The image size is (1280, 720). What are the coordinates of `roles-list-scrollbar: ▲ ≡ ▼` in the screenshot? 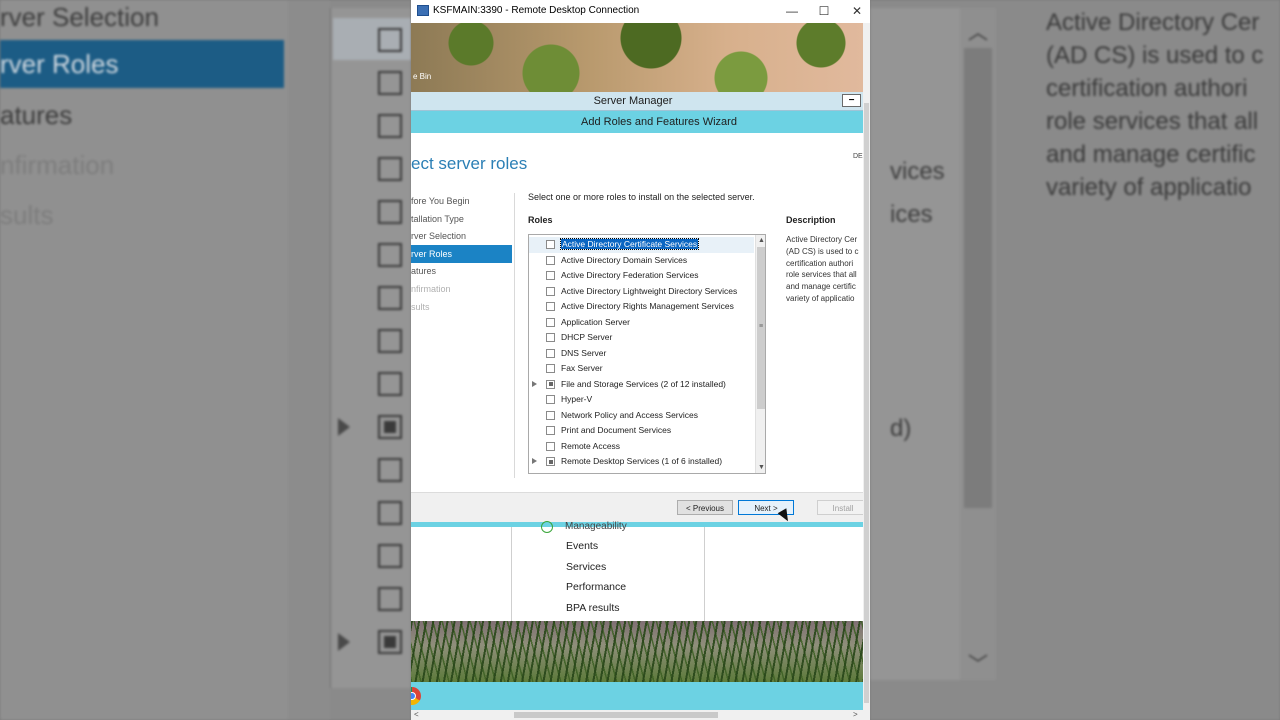 It's located at (760, 354).